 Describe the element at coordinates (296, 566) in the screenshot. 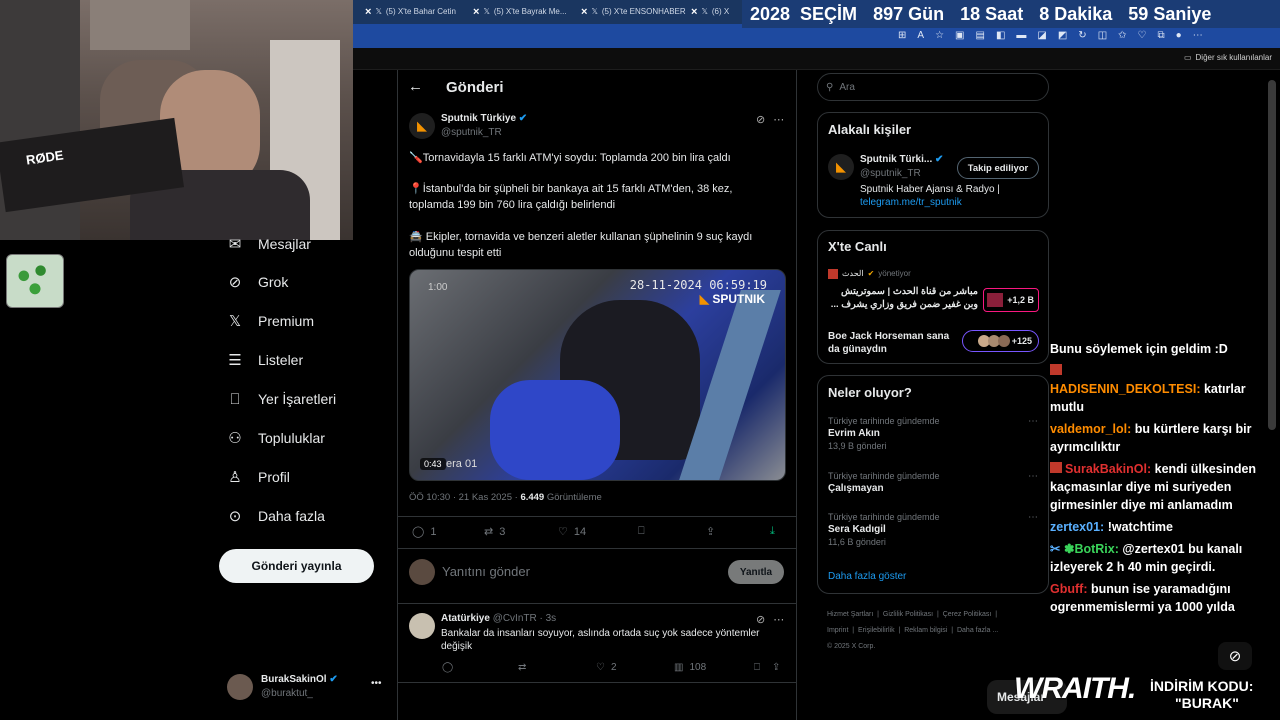

I see `post-button: Gönderi yayınla` at that location.